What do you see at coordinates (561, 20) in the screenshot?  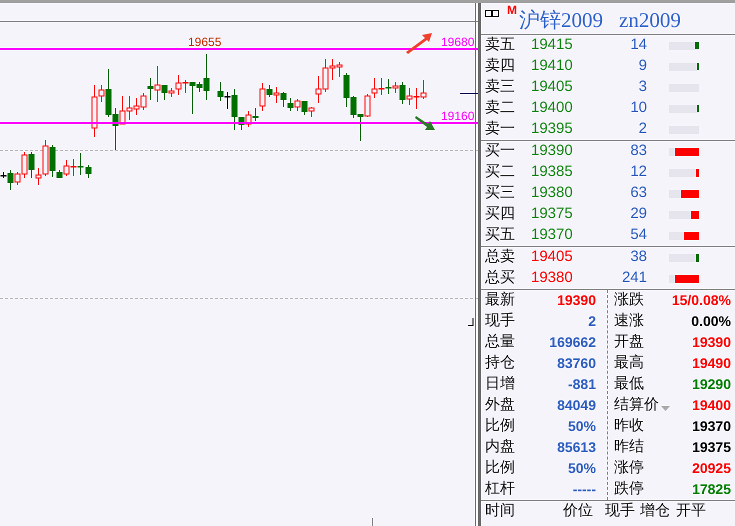 I see `instrument-name: 沪锌2009` at bounding box center [561, 20].